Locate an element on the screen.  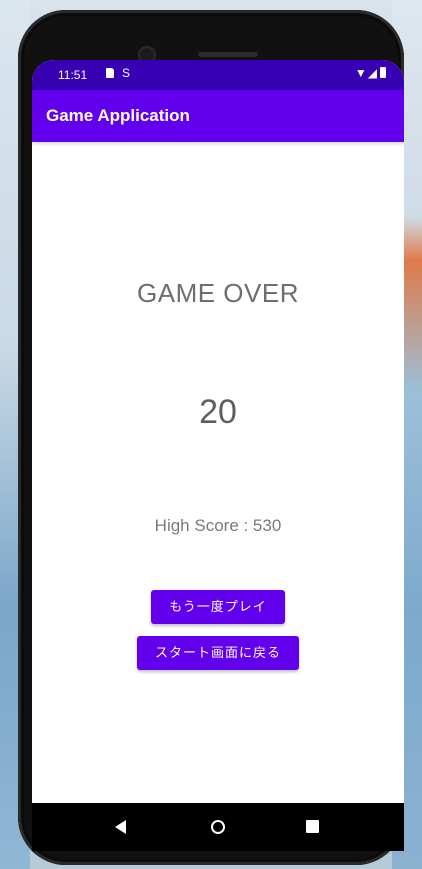
back-to-start-button: スタート画面に戻る is located at coordinates (218, 653).